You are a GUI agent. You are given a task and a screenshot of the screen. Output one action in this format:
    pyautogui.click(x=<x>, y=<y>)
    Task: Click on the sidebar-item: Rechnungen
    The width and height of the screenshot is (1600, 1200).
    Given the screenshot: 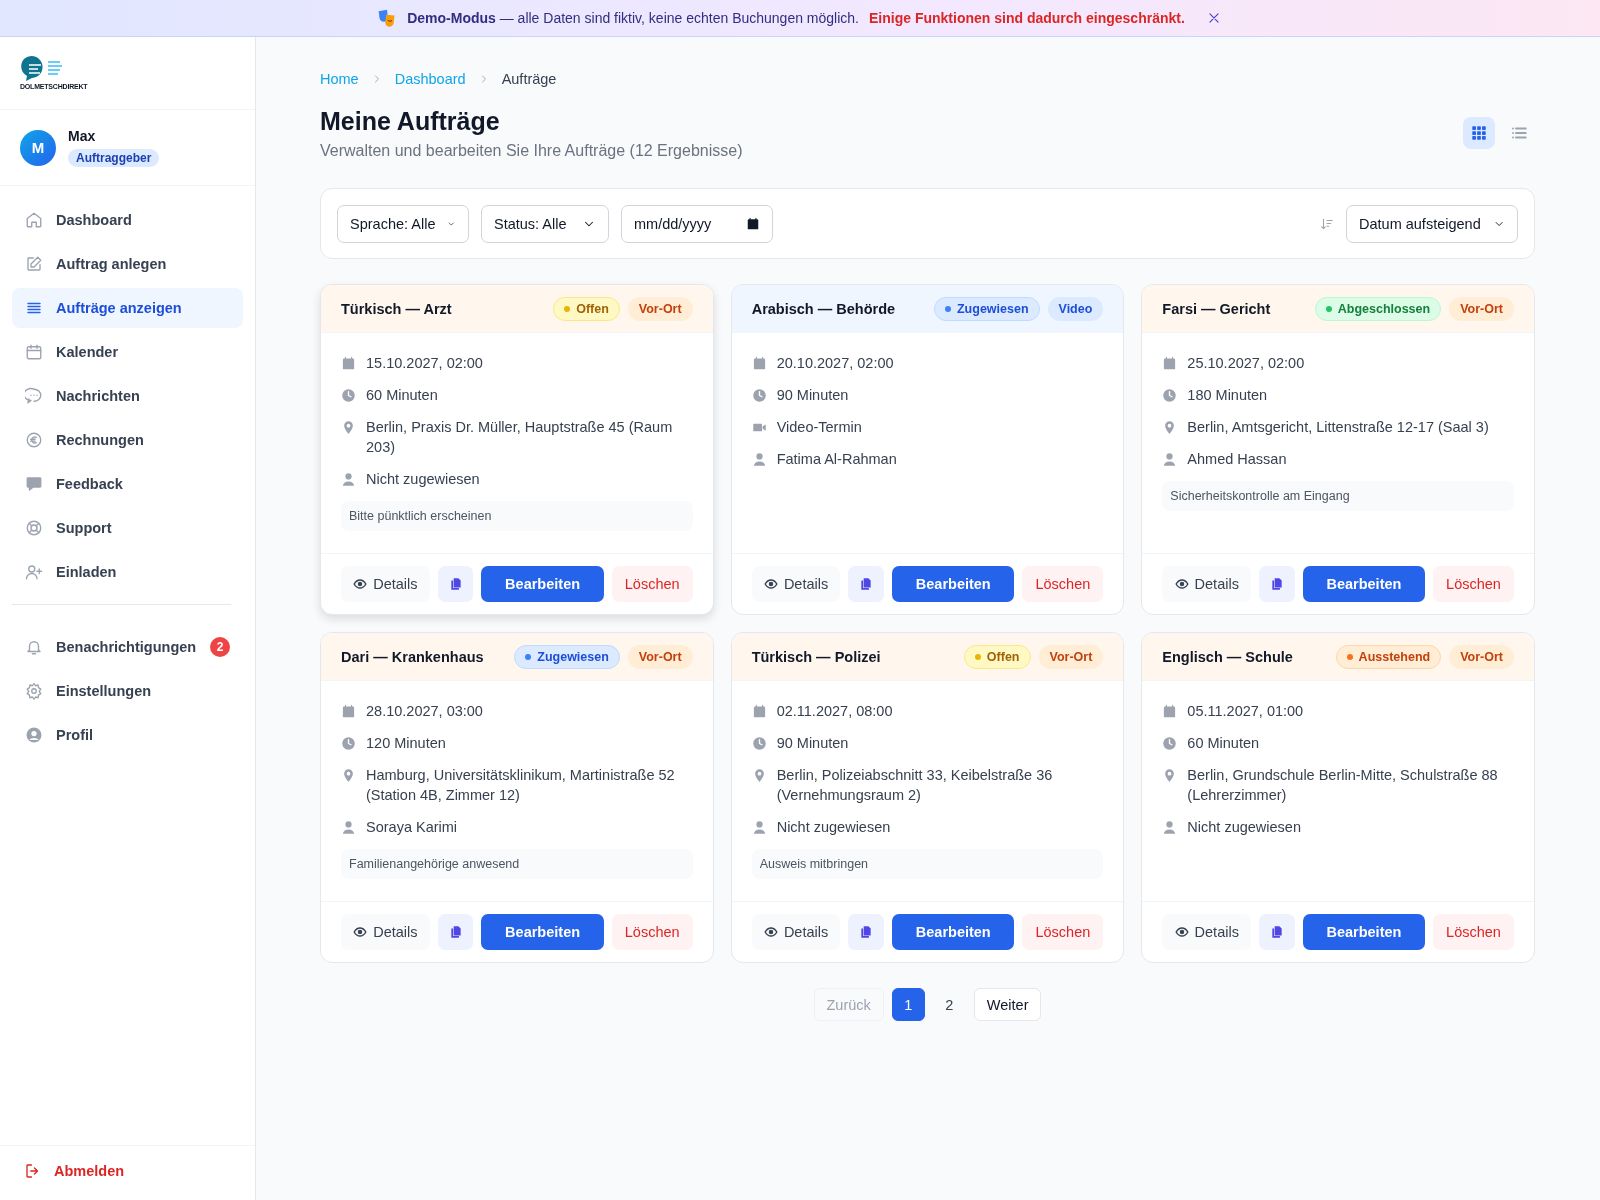 What is the action you would take?
    pyautogui.click(x=127, y=440)
    